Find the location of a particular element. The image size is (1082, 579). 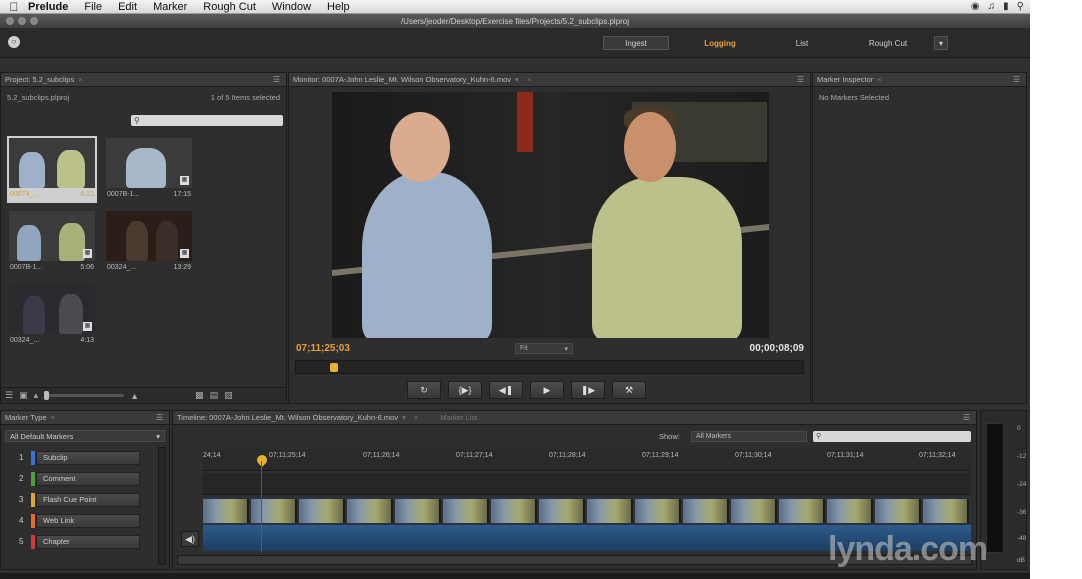

clip-thumbnail: ▦ 00324_... 4:13 is located at coordinates (52, 315).